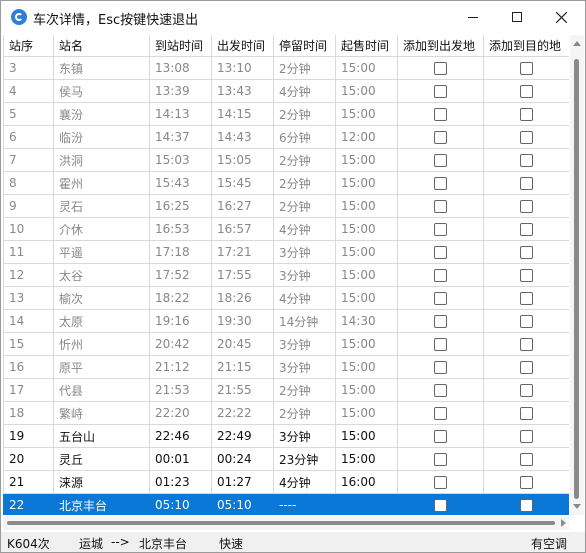  What do you see at coordinates (180, 91) in the screenshot?
I see `cell-arrive: 13:39` at bounding box center [180, 91].